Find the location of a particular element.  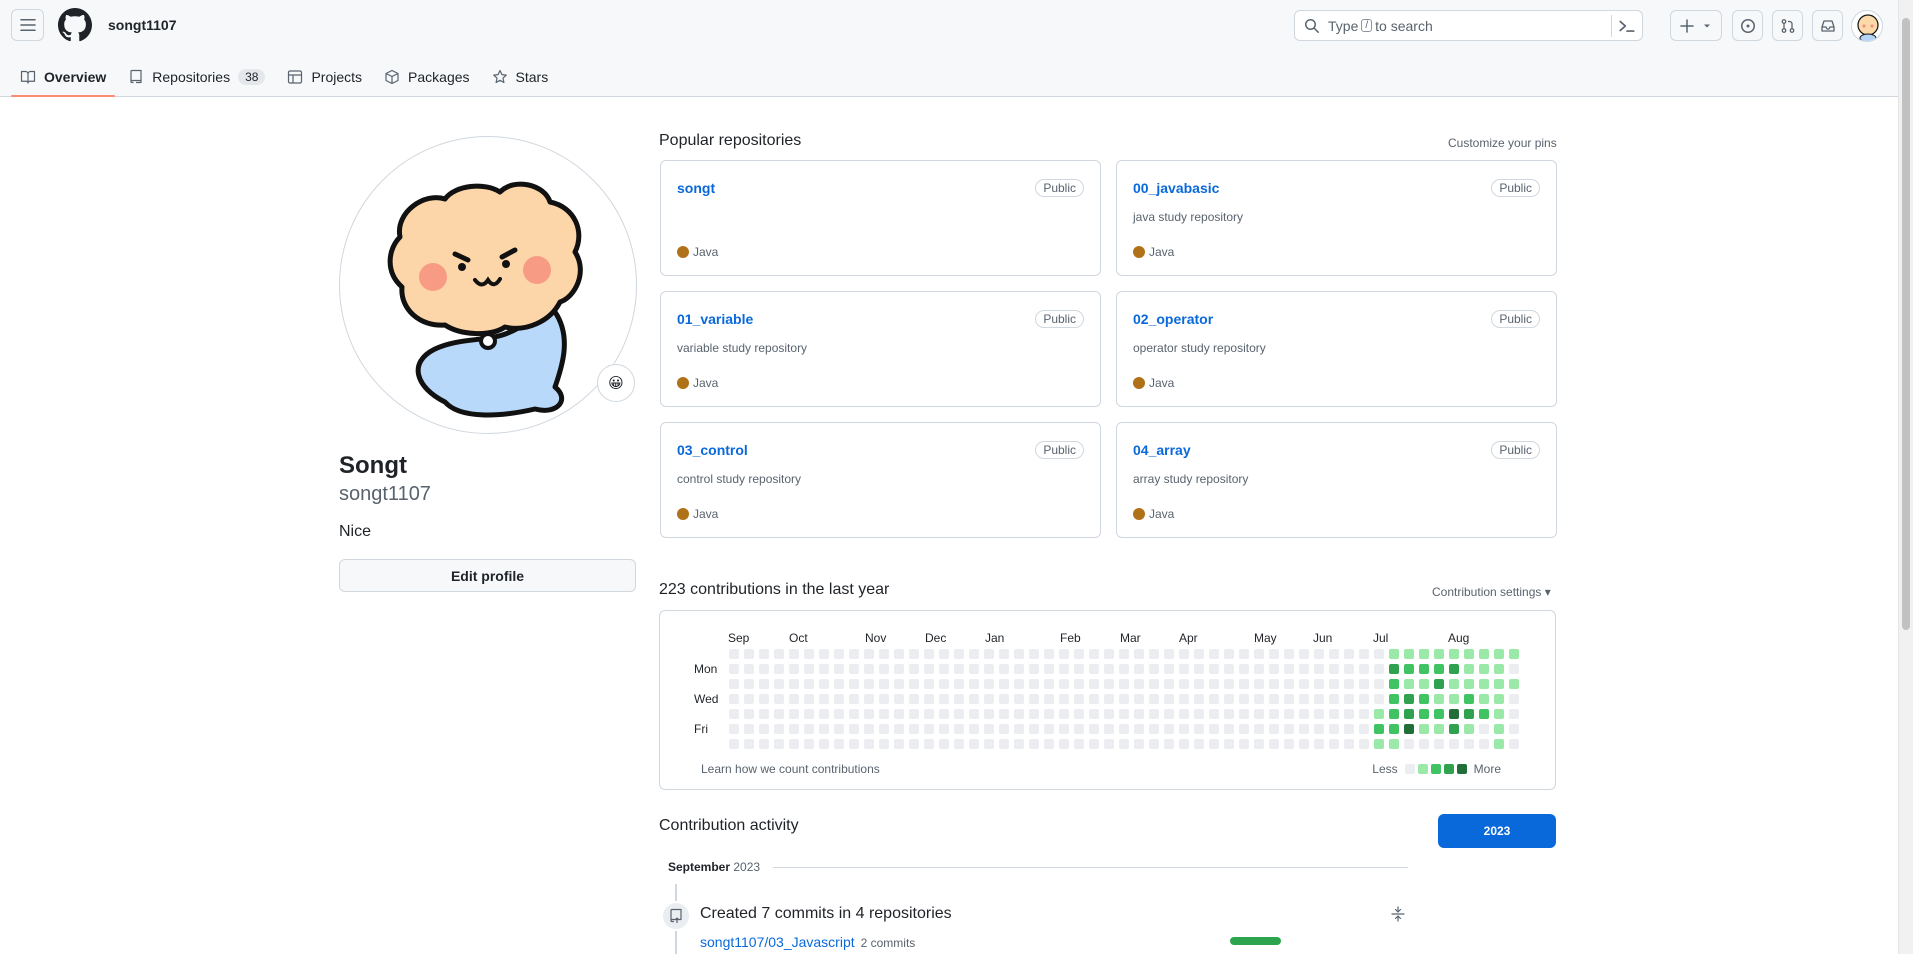

github-logo-icon is located at coordinates (75, 25).